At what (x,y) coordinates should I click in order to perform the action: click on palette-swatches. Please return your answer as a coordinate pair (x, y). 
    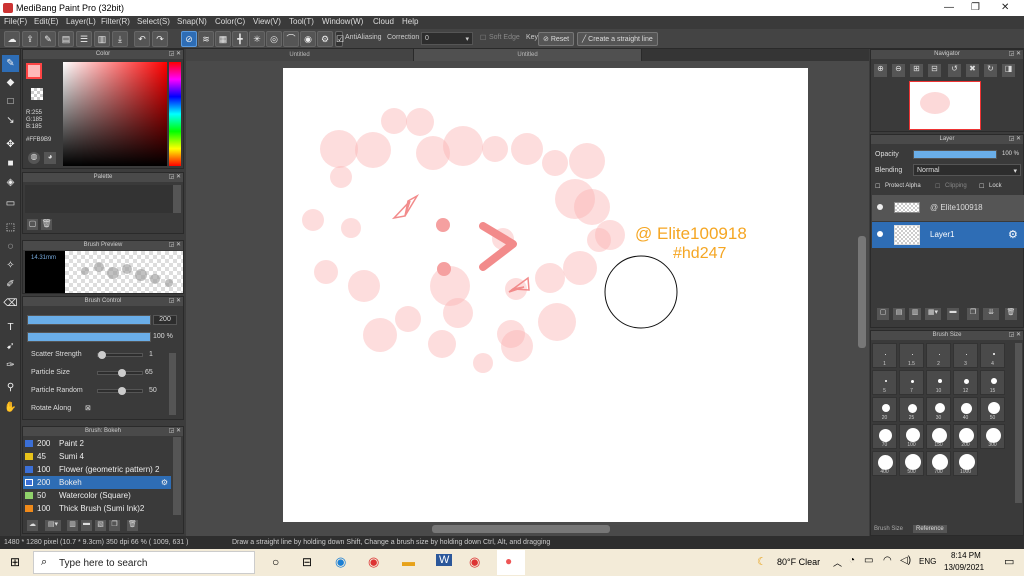
    Looking at the image, I should click on (99, 199).